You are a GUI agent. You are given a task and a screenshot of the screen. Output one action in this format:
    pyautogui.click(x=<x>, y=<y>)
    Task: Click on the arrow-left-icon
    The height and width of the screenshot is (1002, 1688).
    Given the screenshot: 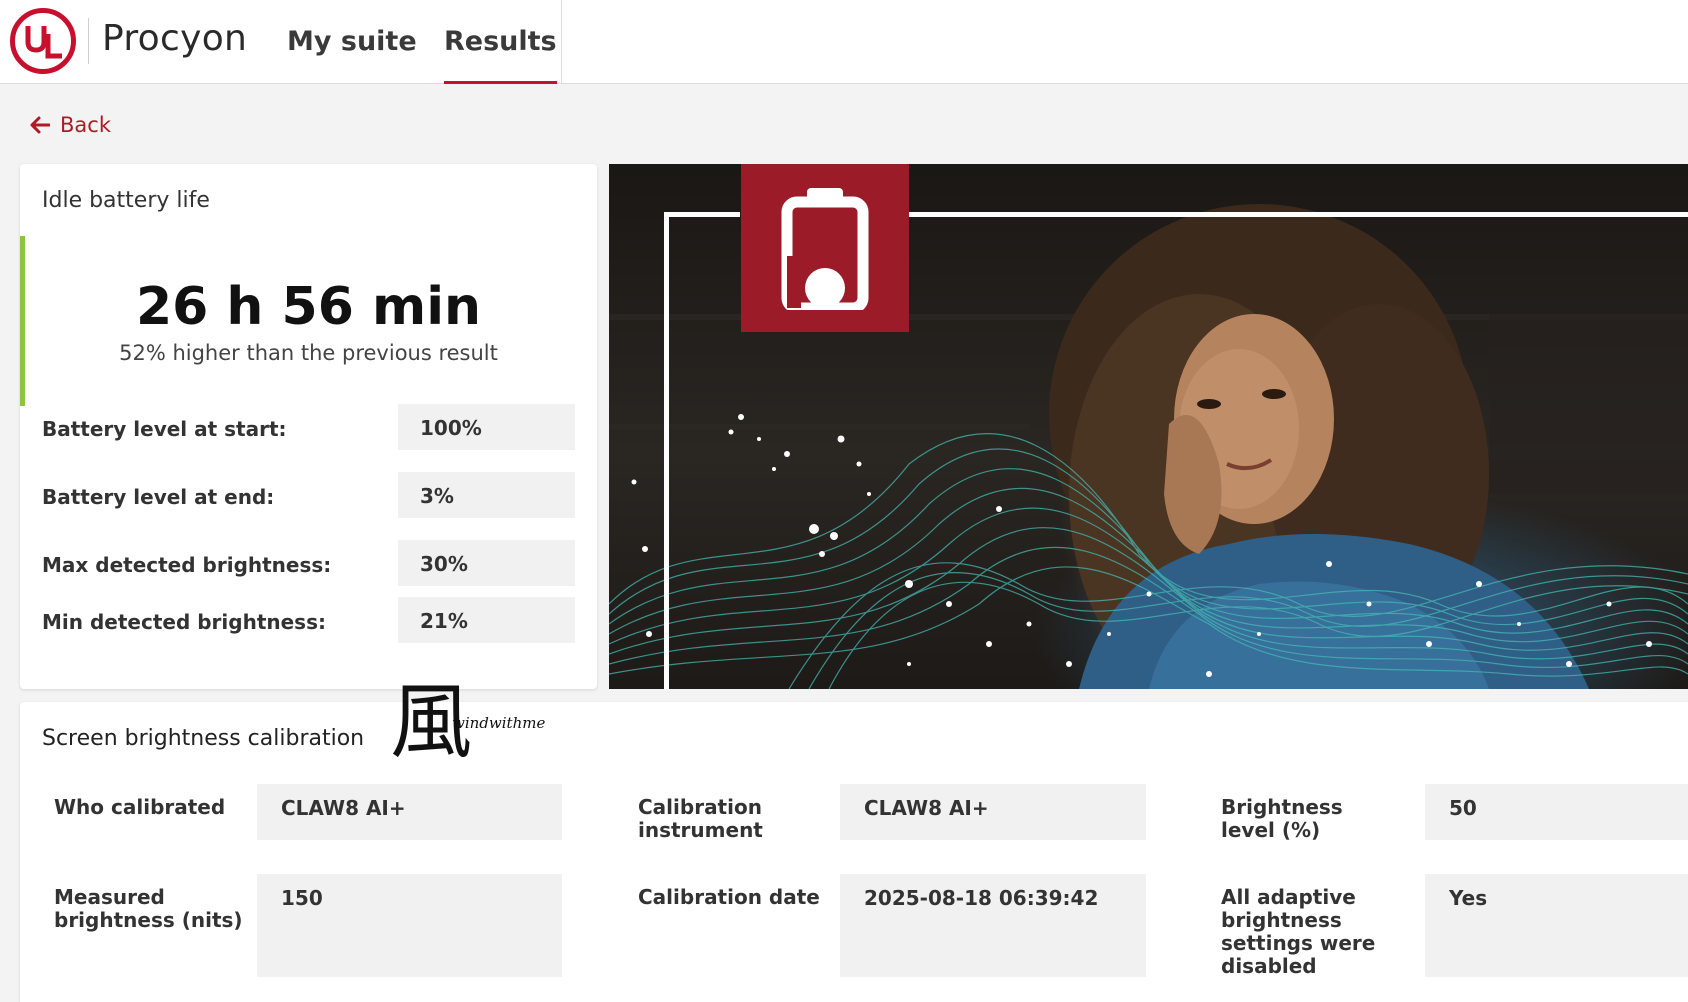 What is the action you would take?
    pyautogui.click(x=40, y=125)
    